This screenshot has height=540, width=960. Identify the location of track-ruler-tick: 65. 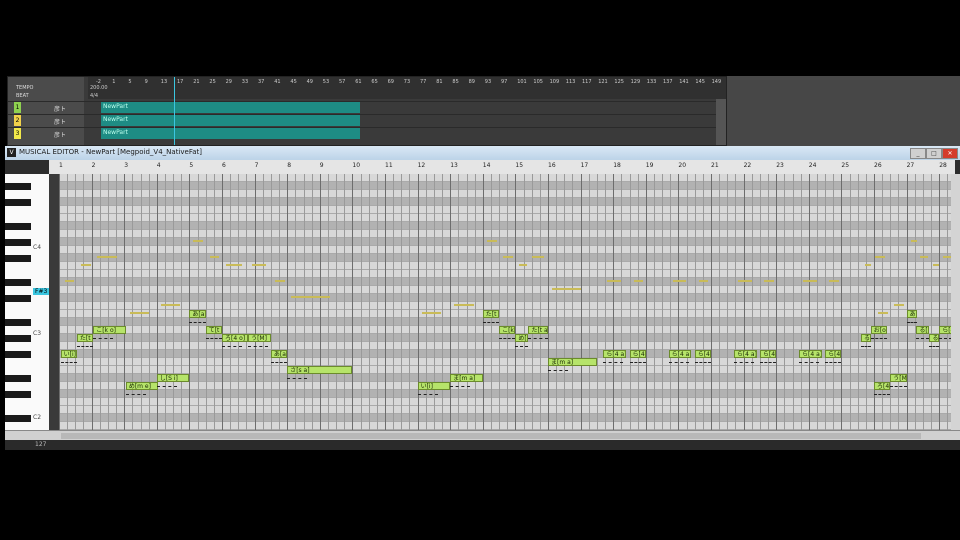
(374, 82).